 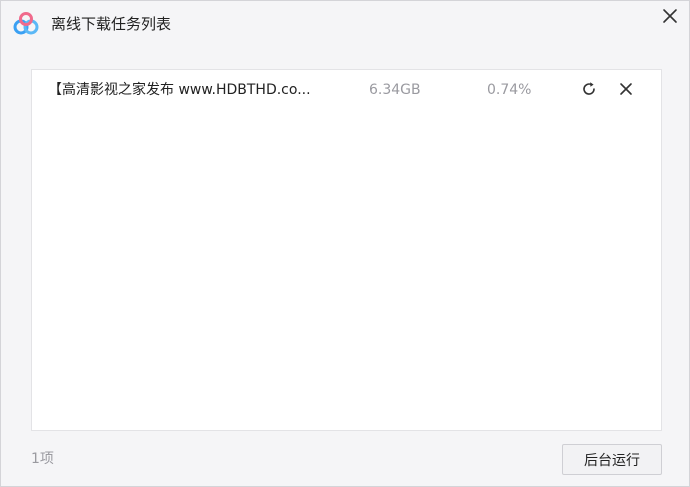 I want to click on task-count: 1项, so click(x=42, y=459).